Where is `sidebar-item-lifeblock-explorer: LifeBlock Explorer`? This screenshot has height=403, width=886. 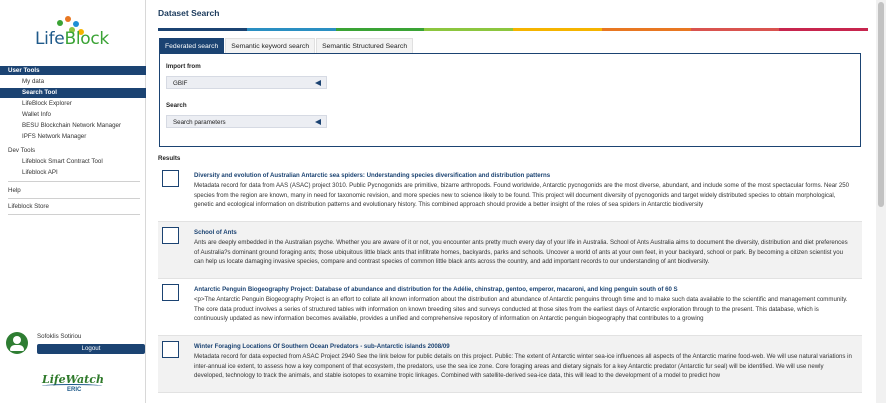 sidebar-item-lifeblock-explorer: LifeBlock Explorer is located at coordinates (73, 104).